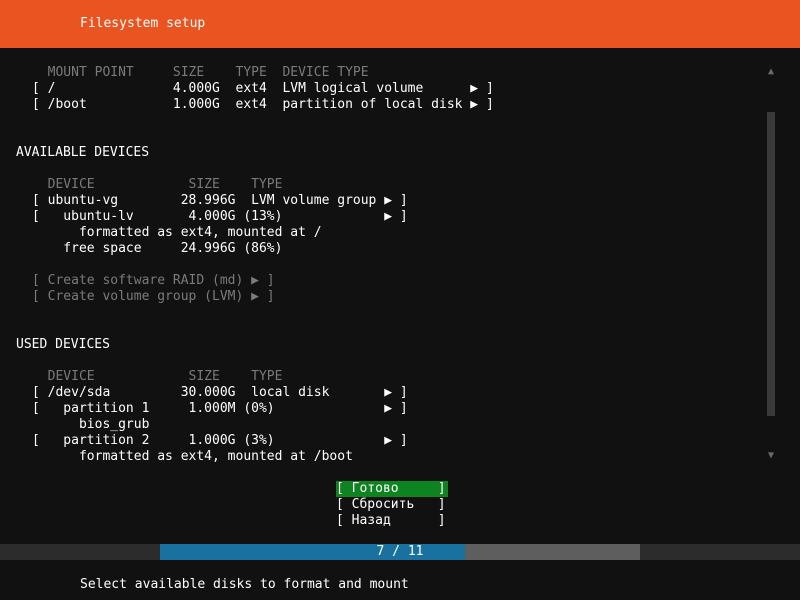 This screenshot has height=600, width=800. Describe the element at coordinates (220, 441) in the screenshot. I see `device-row-partition-2: [ partition 2 1.000G (3%) ▶ ]` at that location.